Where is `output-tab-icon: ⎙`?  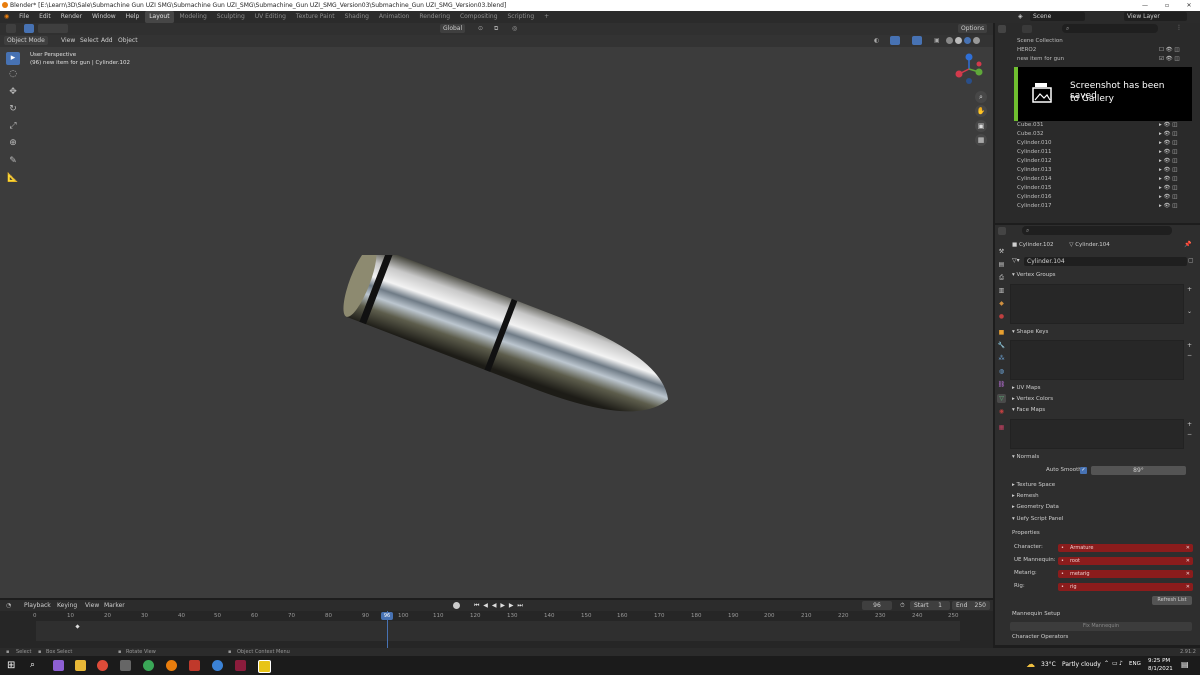
output-tab-icon: ⎙ is located at coordinates (1001, 277).